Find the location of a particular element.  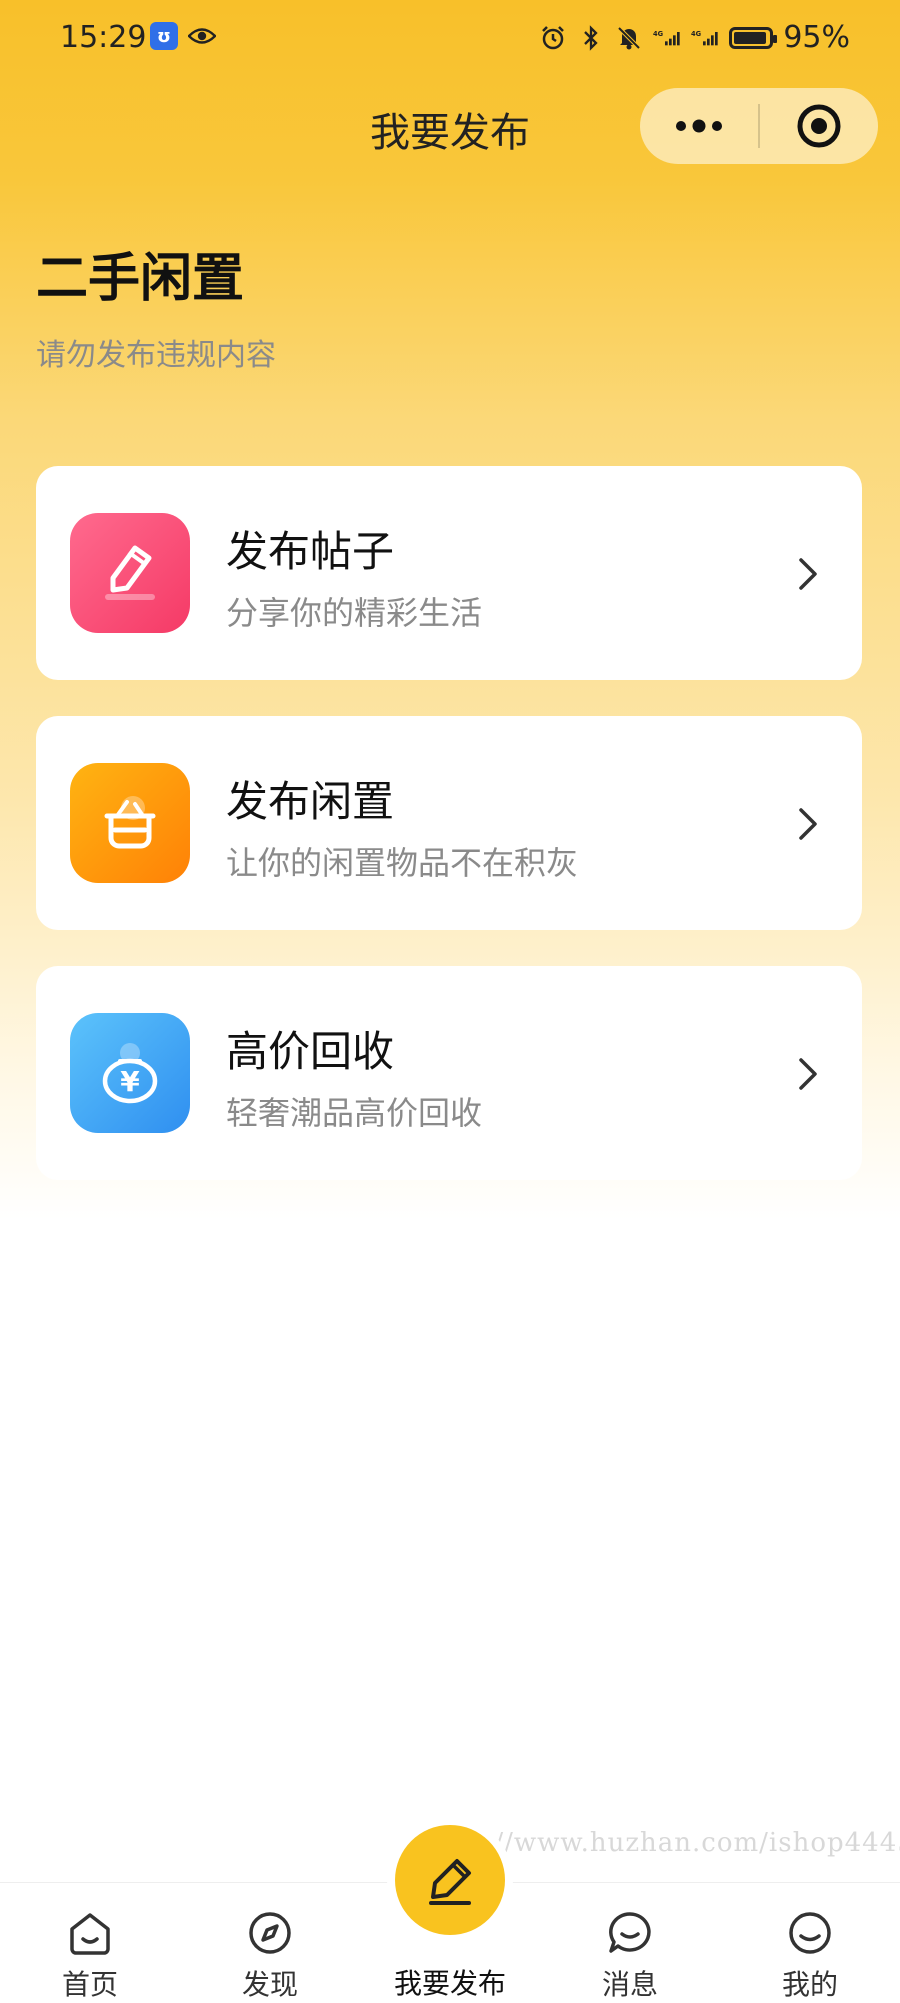

card-subtitle: 轻奢潮品高价回收 is located at coordinates (354, 1113).